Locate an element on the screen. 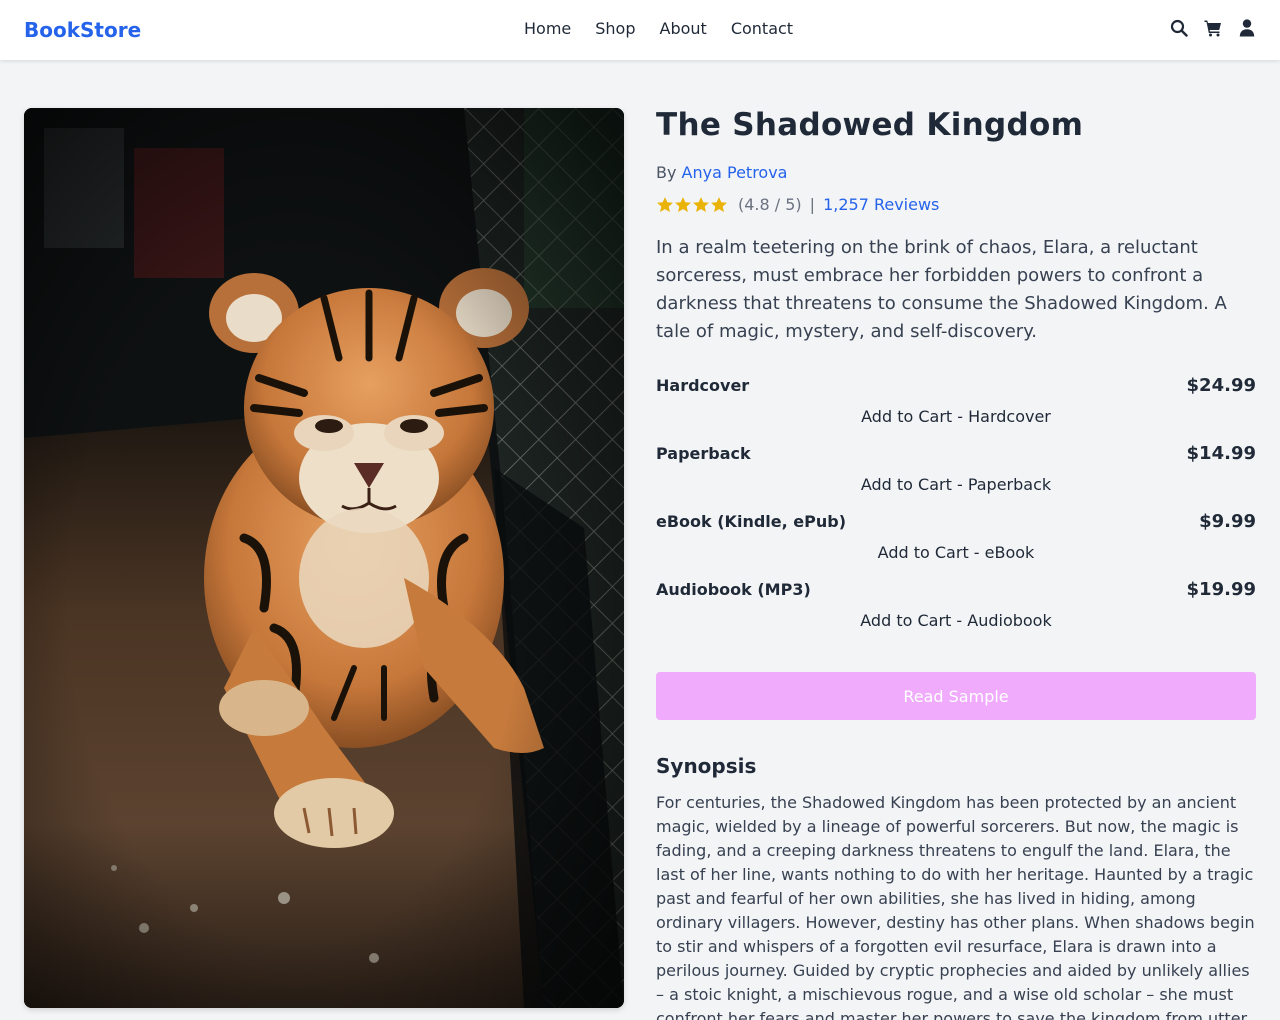 This screenshot has width=1280, height=1020. rating-stars is located at coordinates (692, 205).